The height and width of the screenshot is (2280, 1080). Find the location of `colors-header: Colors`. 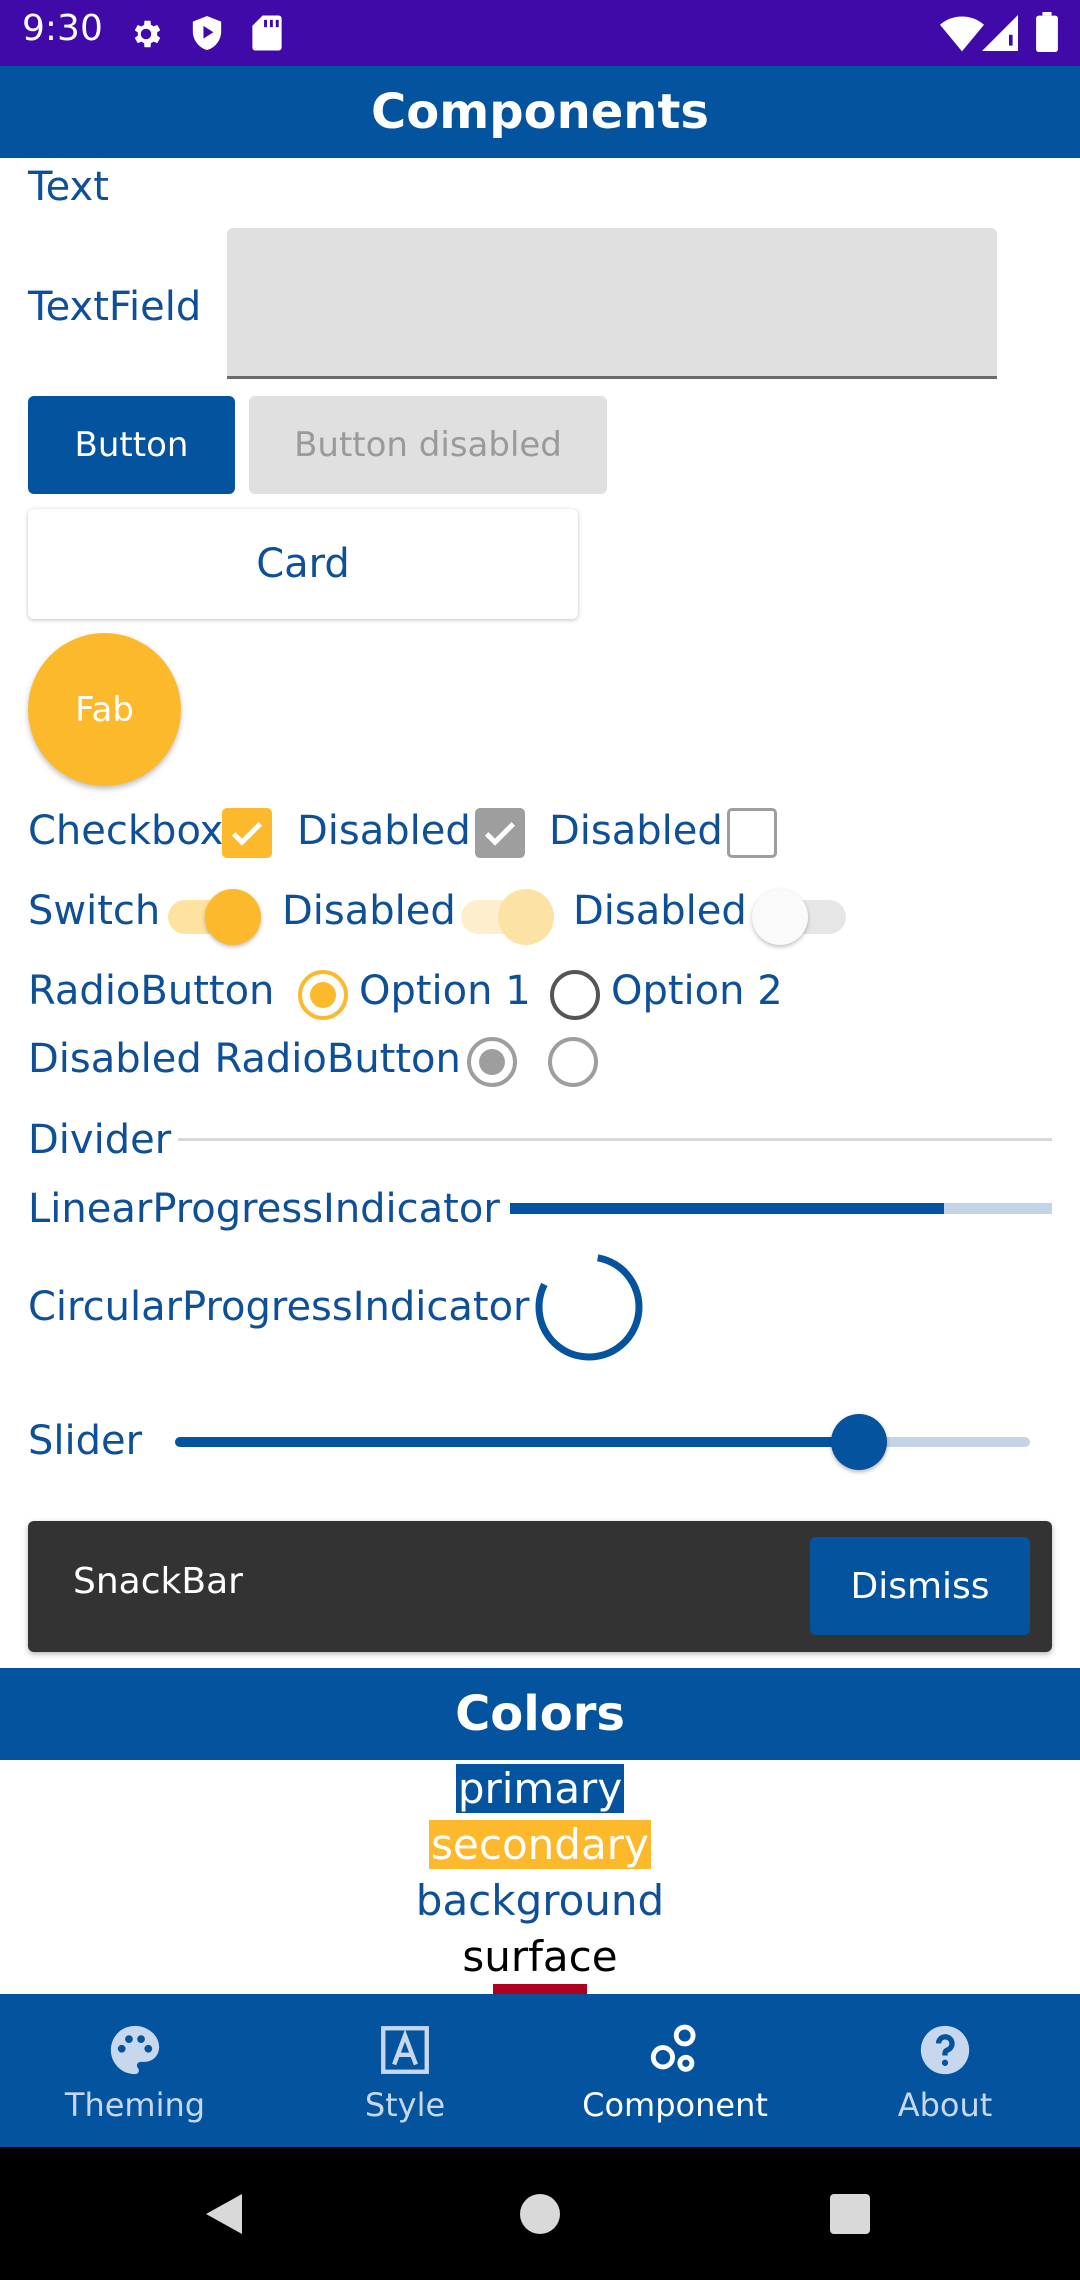

colors-header: Colors is located at coordinates (540, 1714).